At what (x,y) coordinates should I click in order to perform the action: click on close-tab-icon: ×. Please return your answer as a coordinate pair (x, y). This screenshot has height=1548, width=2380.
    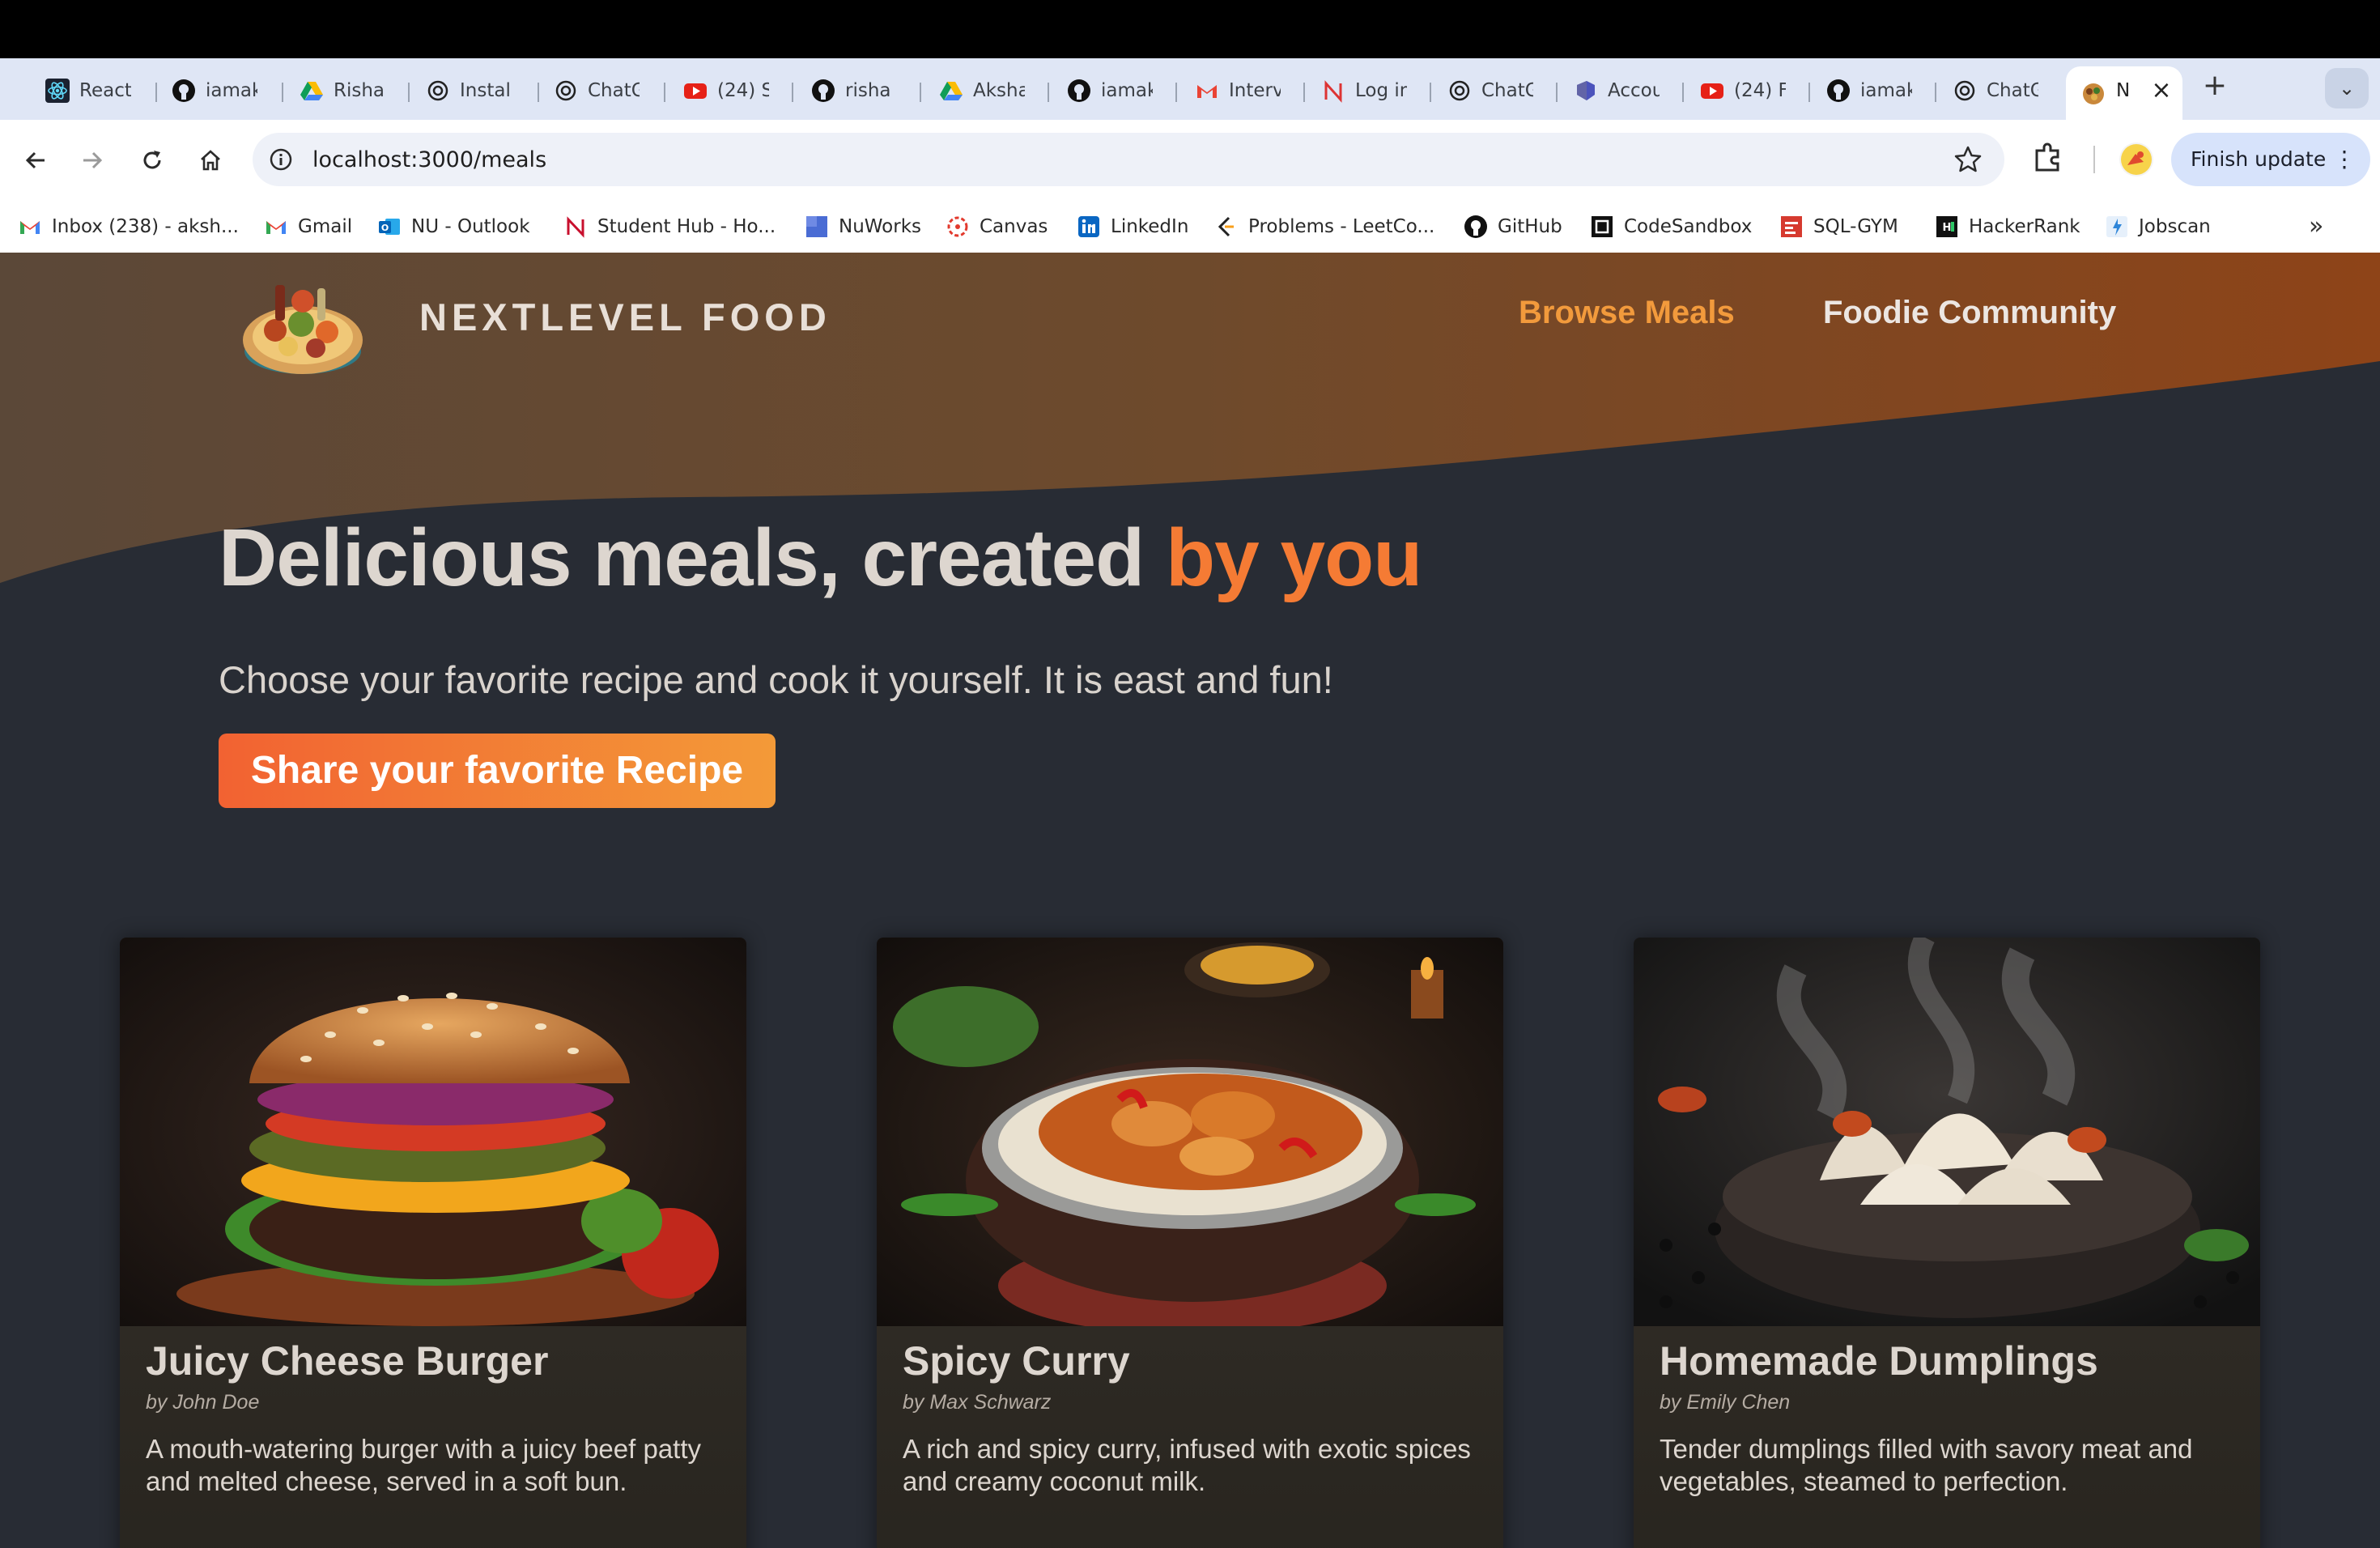
    Looking at the image, I should click on (2161, 91).